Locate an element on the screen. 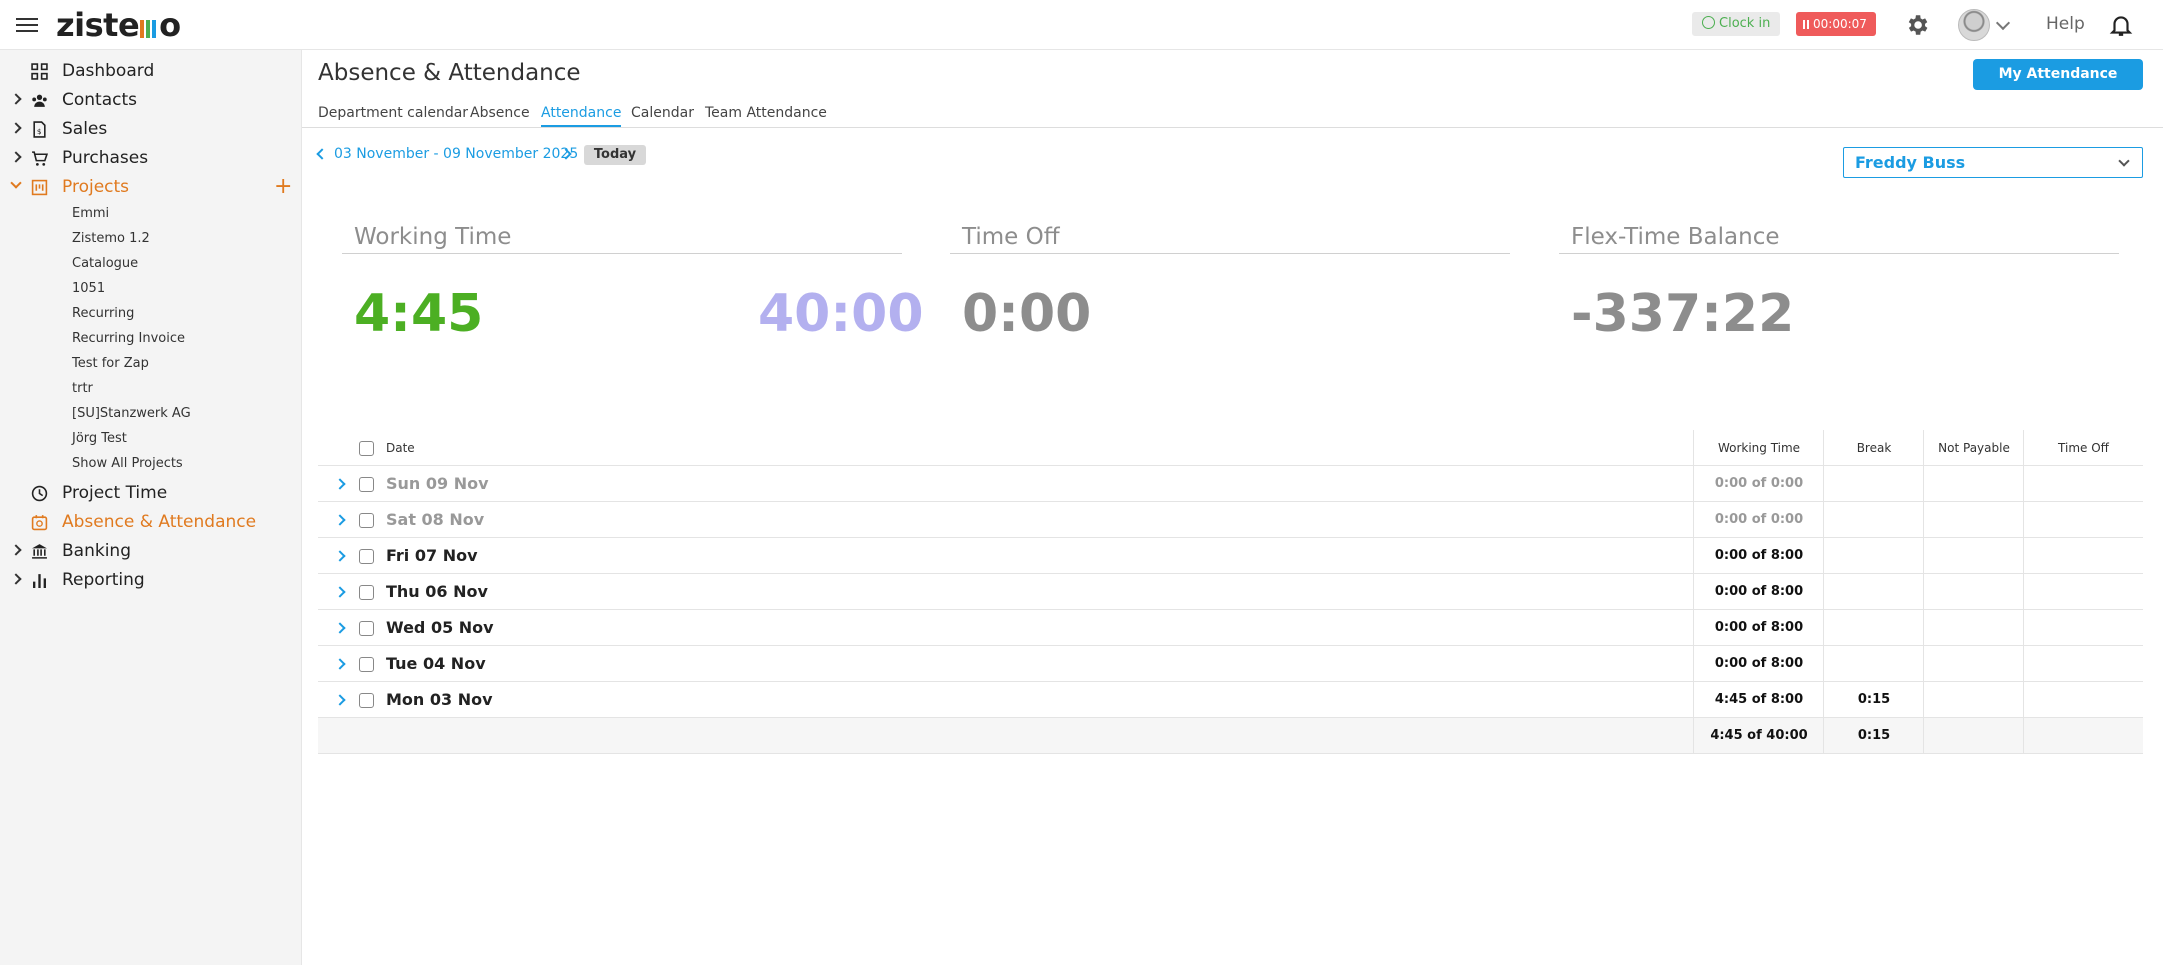  working-time-heading: Working Time is located at coordinates (622, 239).